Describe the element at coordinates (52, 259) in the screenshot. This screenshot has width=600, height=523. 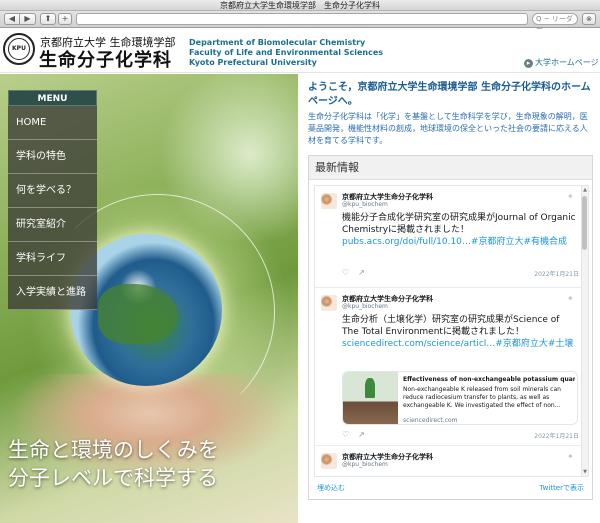
I see `menu-item-life: 学科ライフ` at that location.